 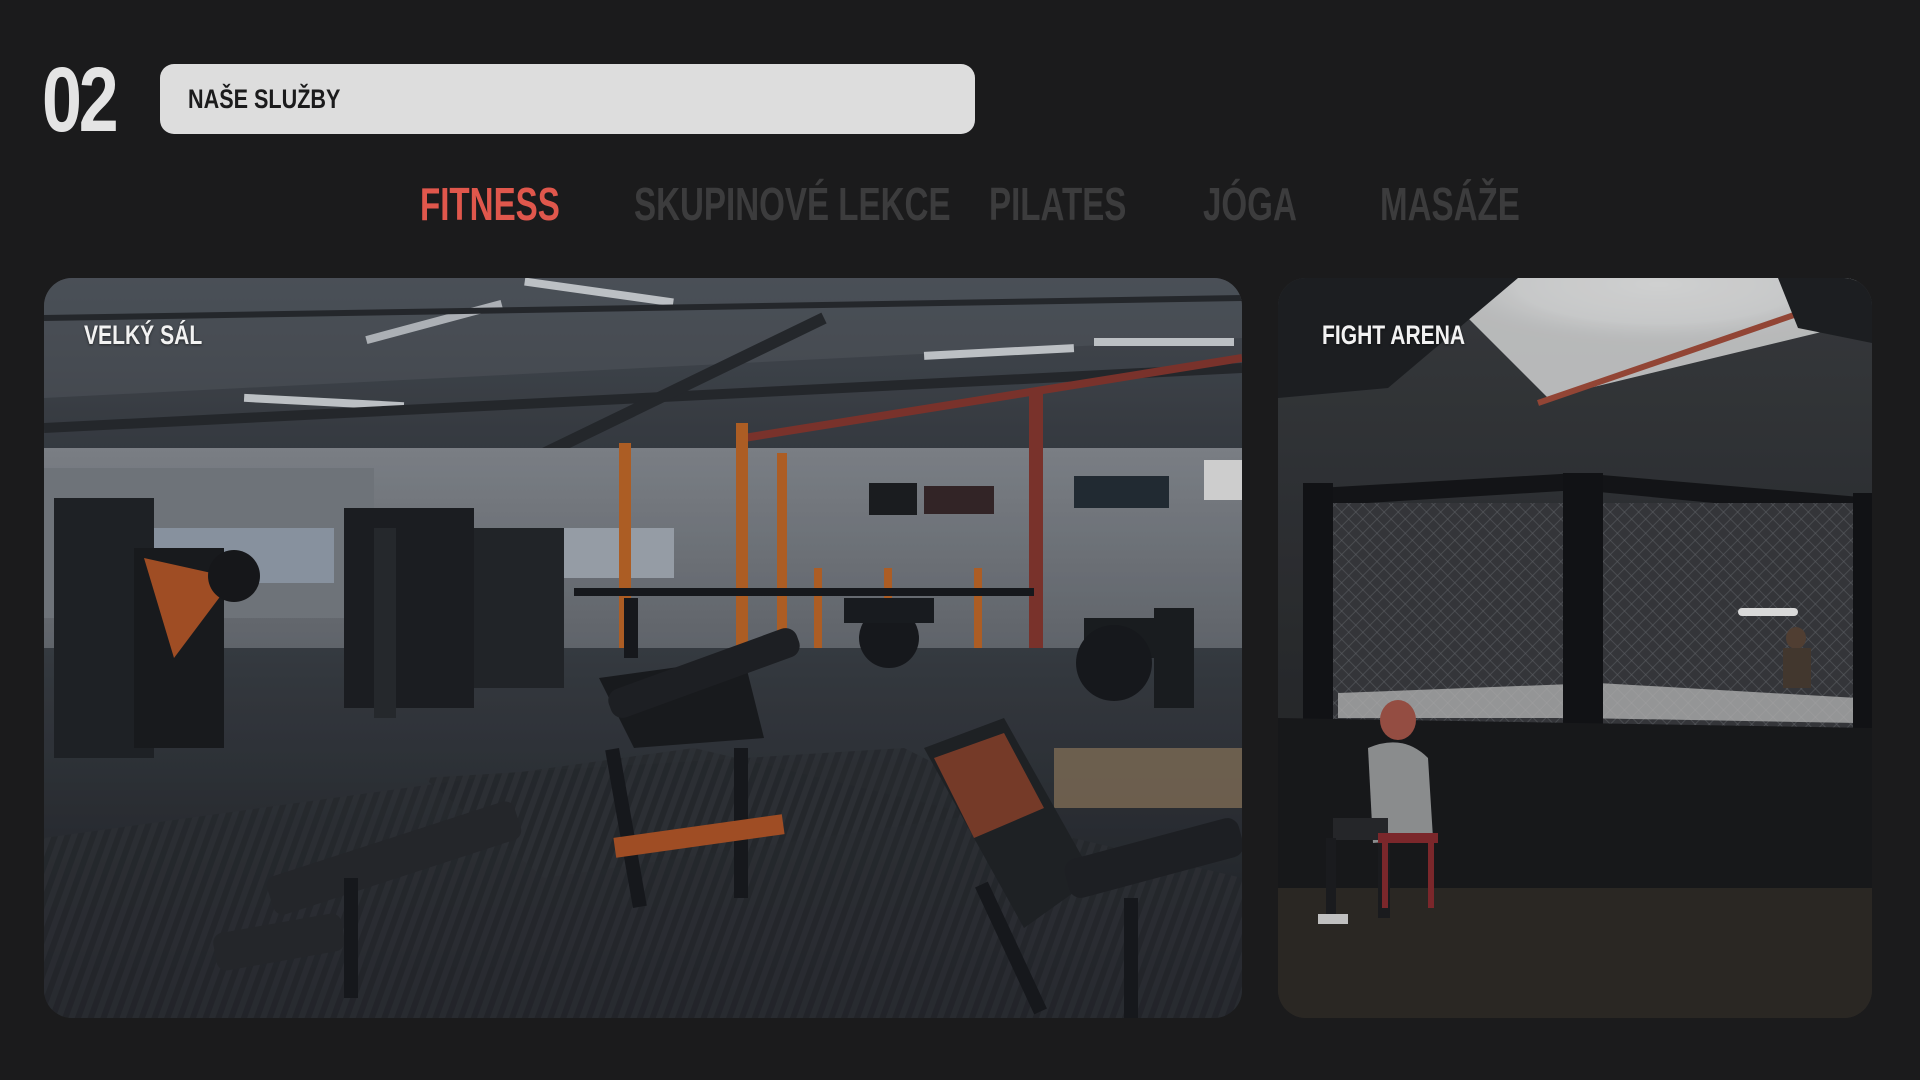 I want to click on section-title: NAŠE SLUŽBY, so click(x=264, y=98).